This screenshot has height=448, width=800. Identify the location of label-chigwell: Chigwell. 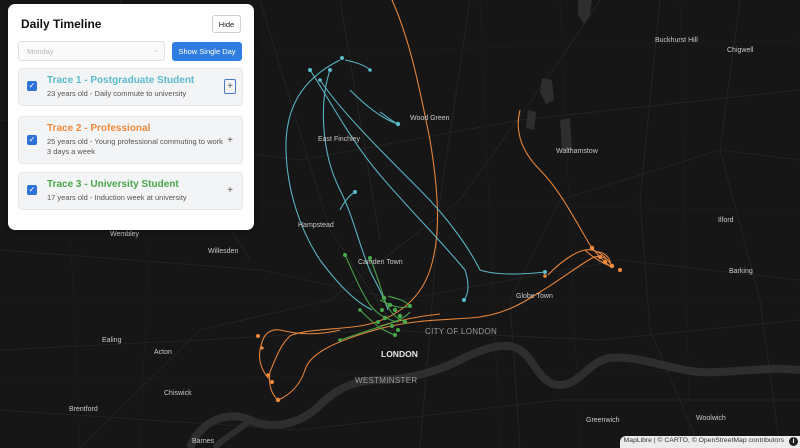
(740, 50).